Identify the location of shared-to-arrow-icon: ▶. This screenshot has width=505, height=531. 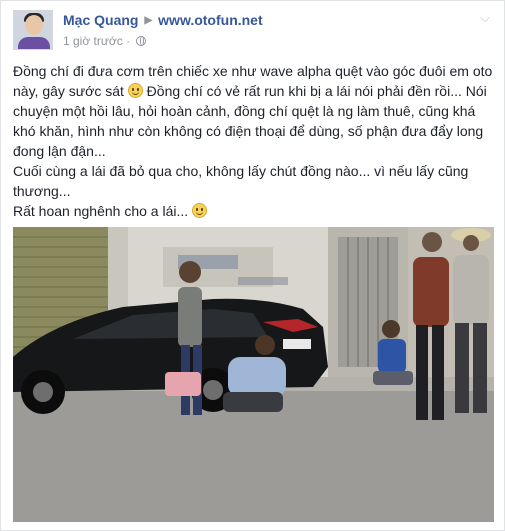
(148, 20).